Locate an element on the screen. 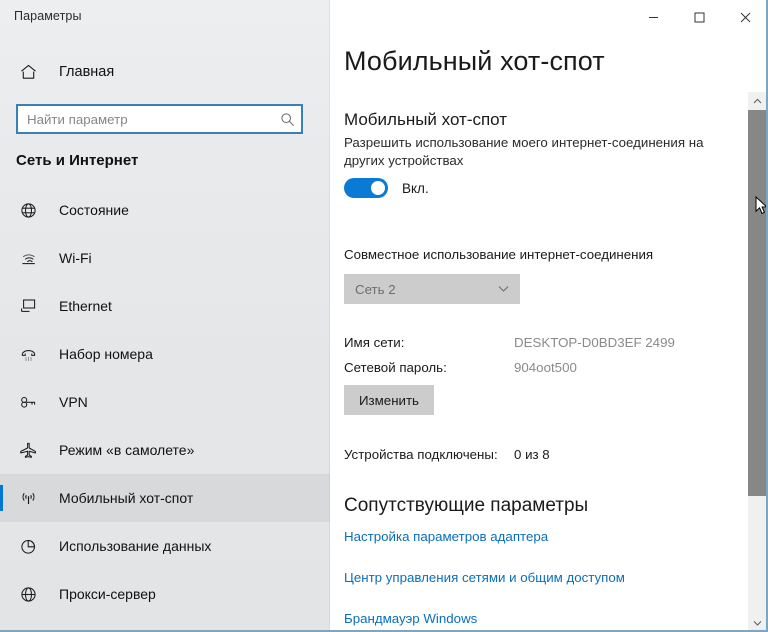 The width and height of the screenshot is (768, 632). network-name-label: Имя сети: is located at coordinates (374, 342).